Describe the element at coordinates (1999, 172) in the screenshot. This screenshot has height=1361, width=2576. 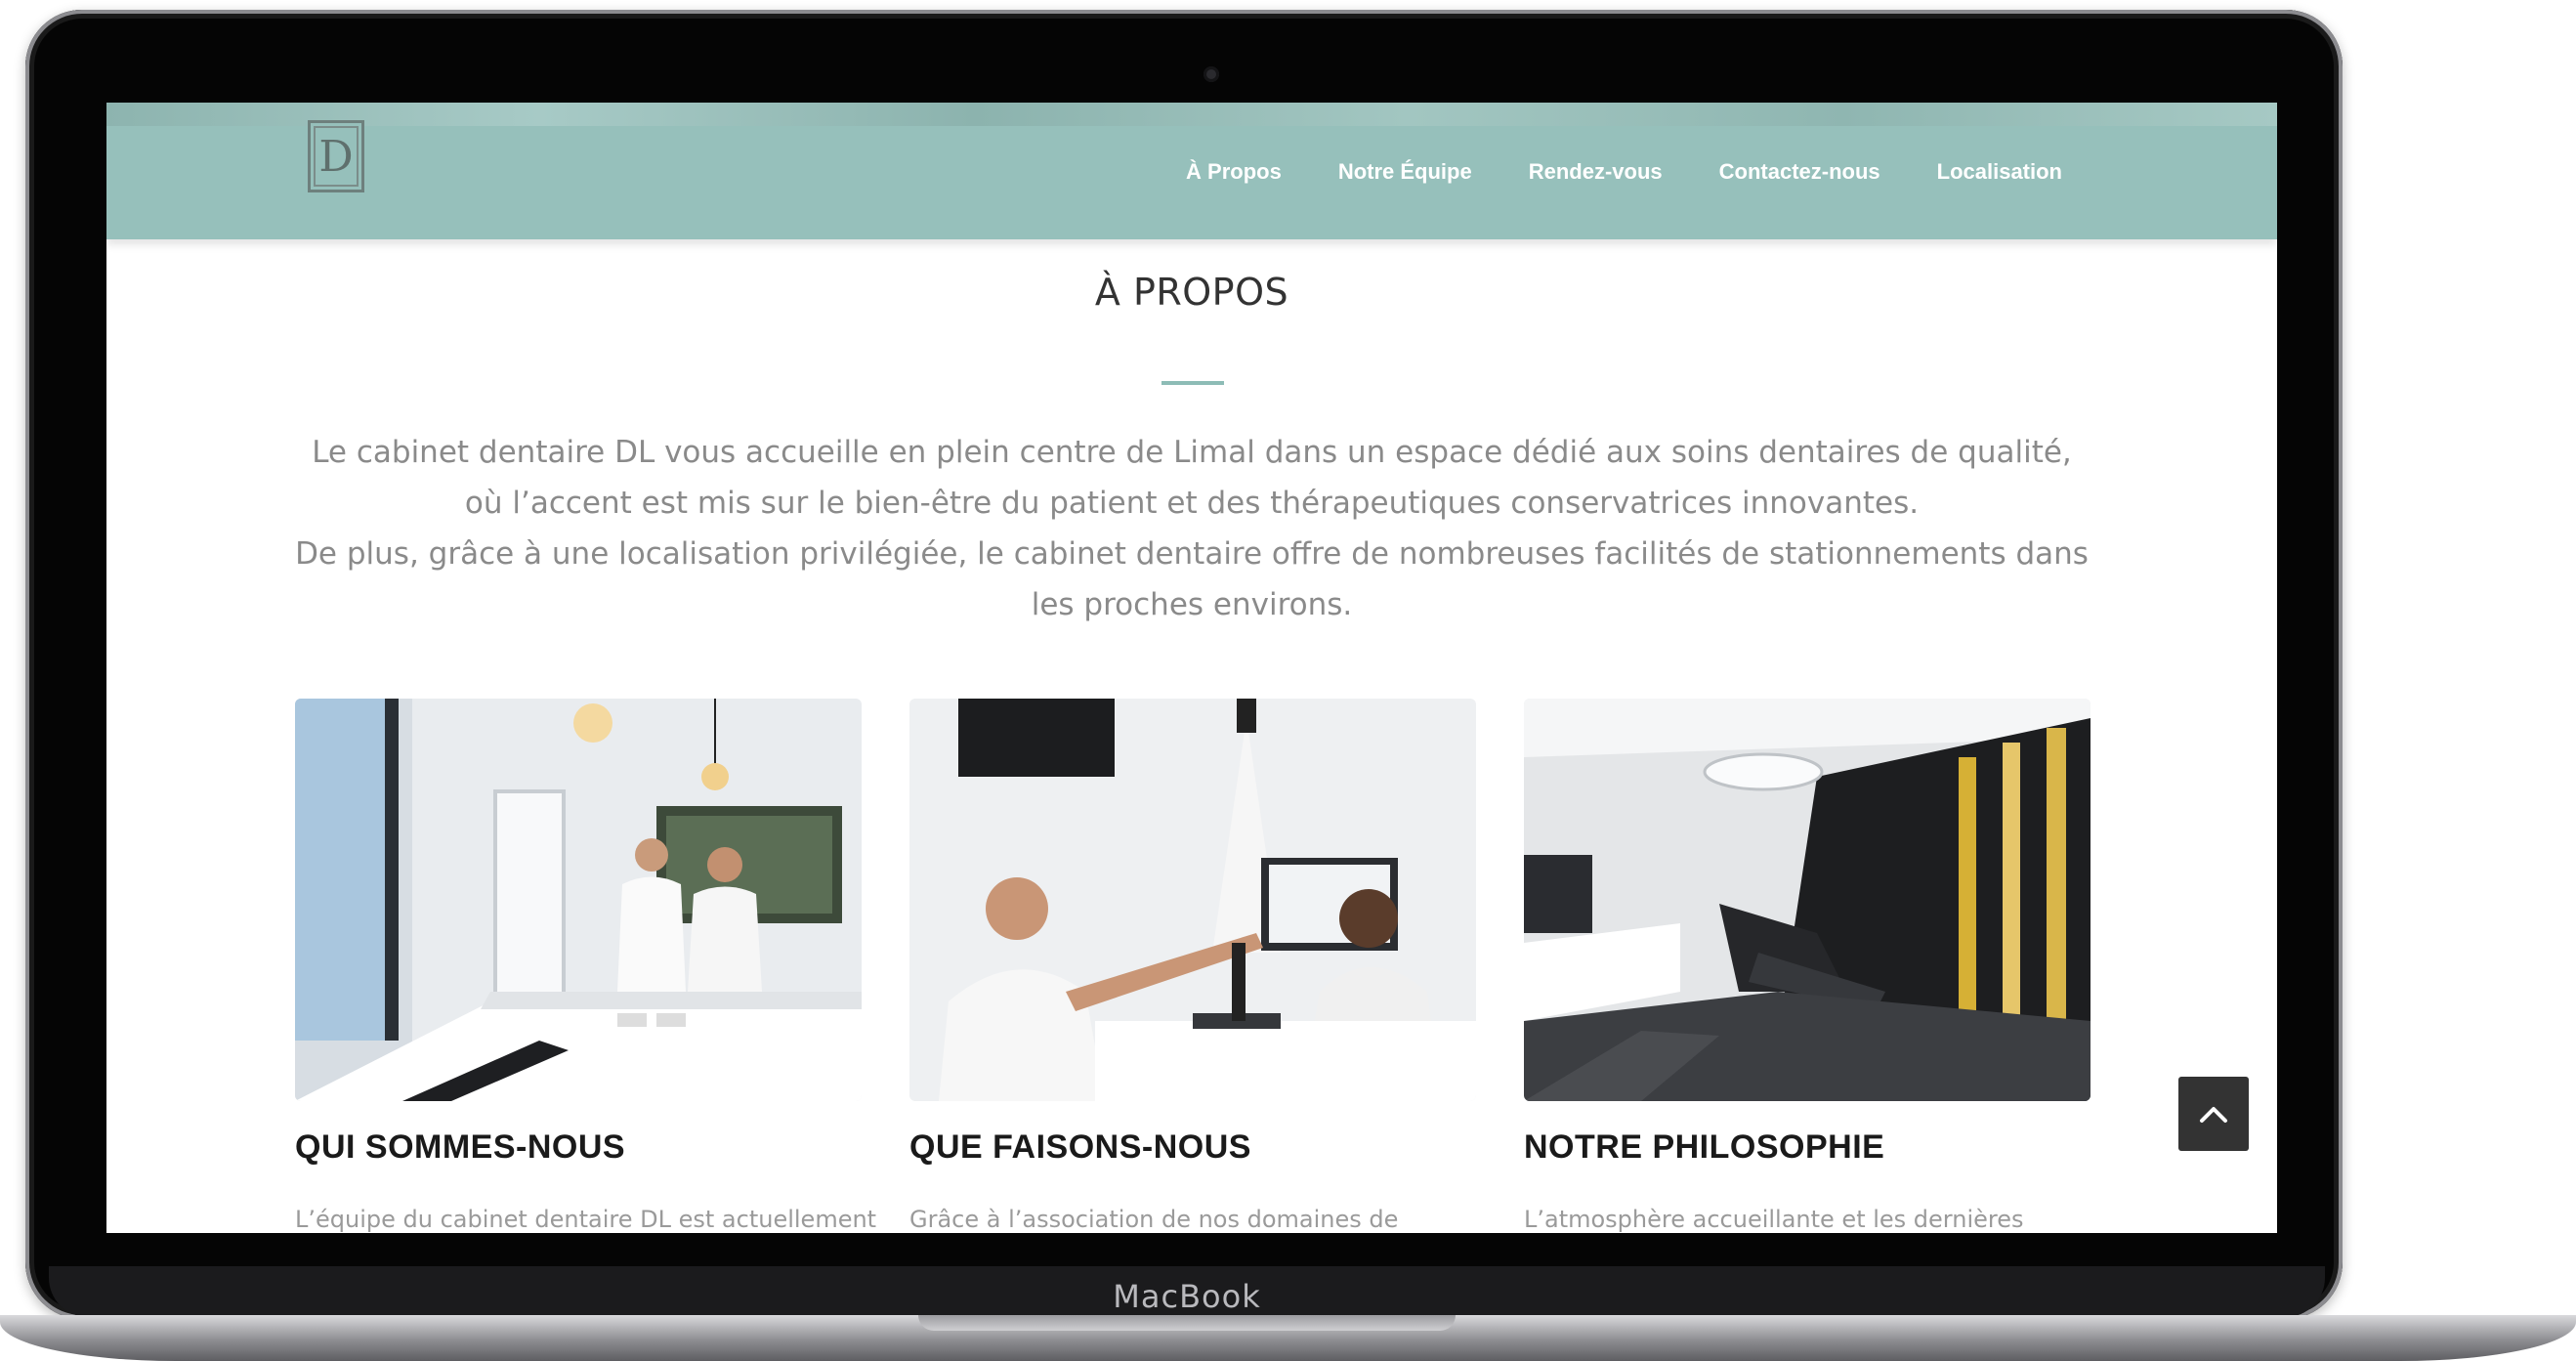
I see `nav-link-localisation: Localisation` at that location.